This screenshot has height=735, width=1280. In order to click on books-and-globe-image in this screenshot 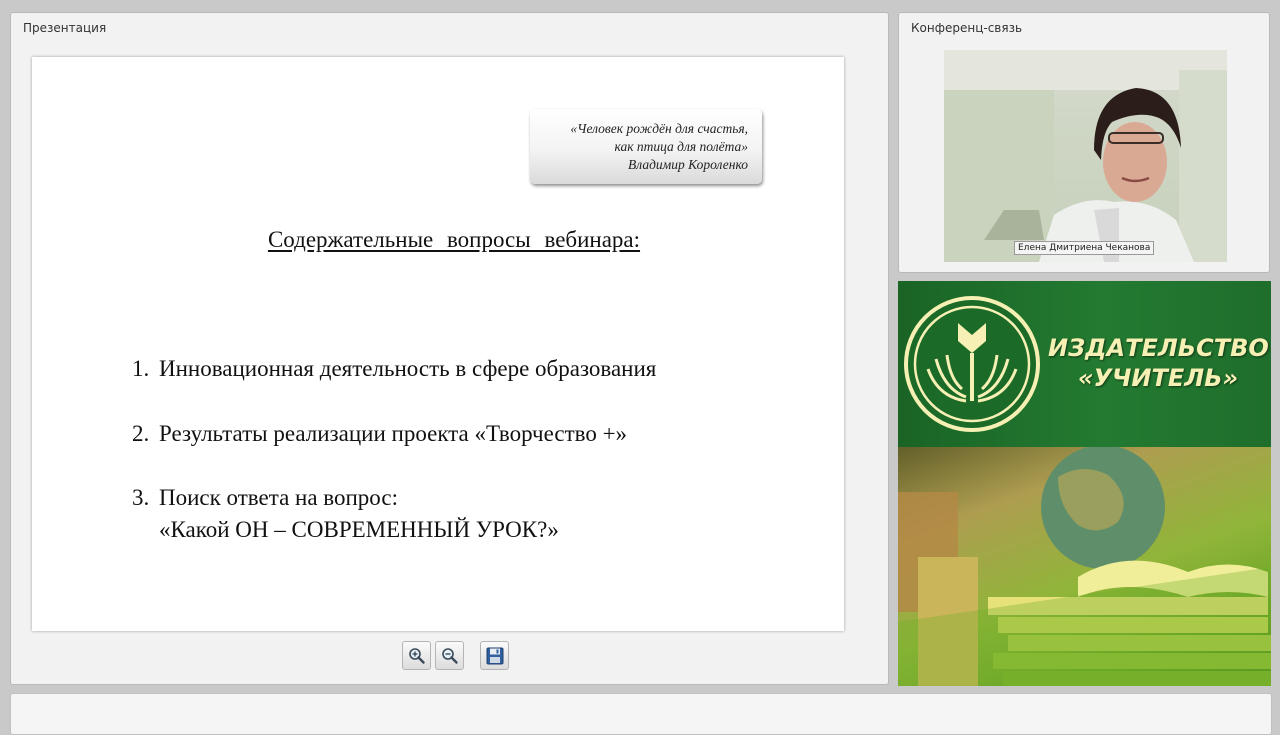, I will do `click(1084, 566)`.